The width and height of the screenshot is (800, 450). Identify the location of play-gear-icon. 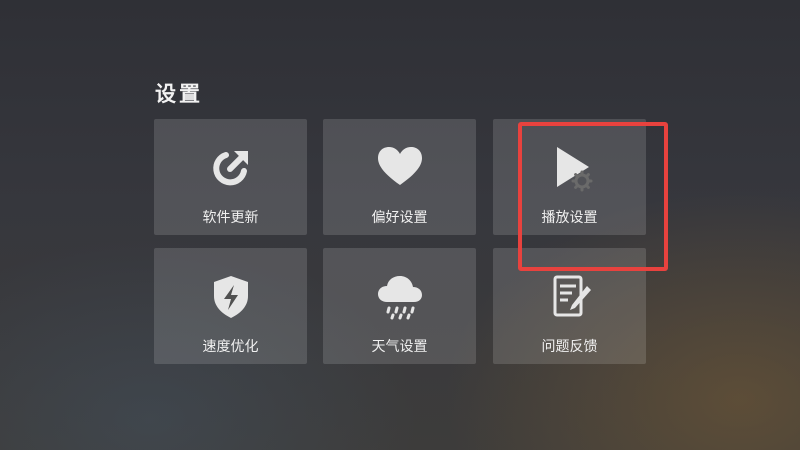
(570, 168).